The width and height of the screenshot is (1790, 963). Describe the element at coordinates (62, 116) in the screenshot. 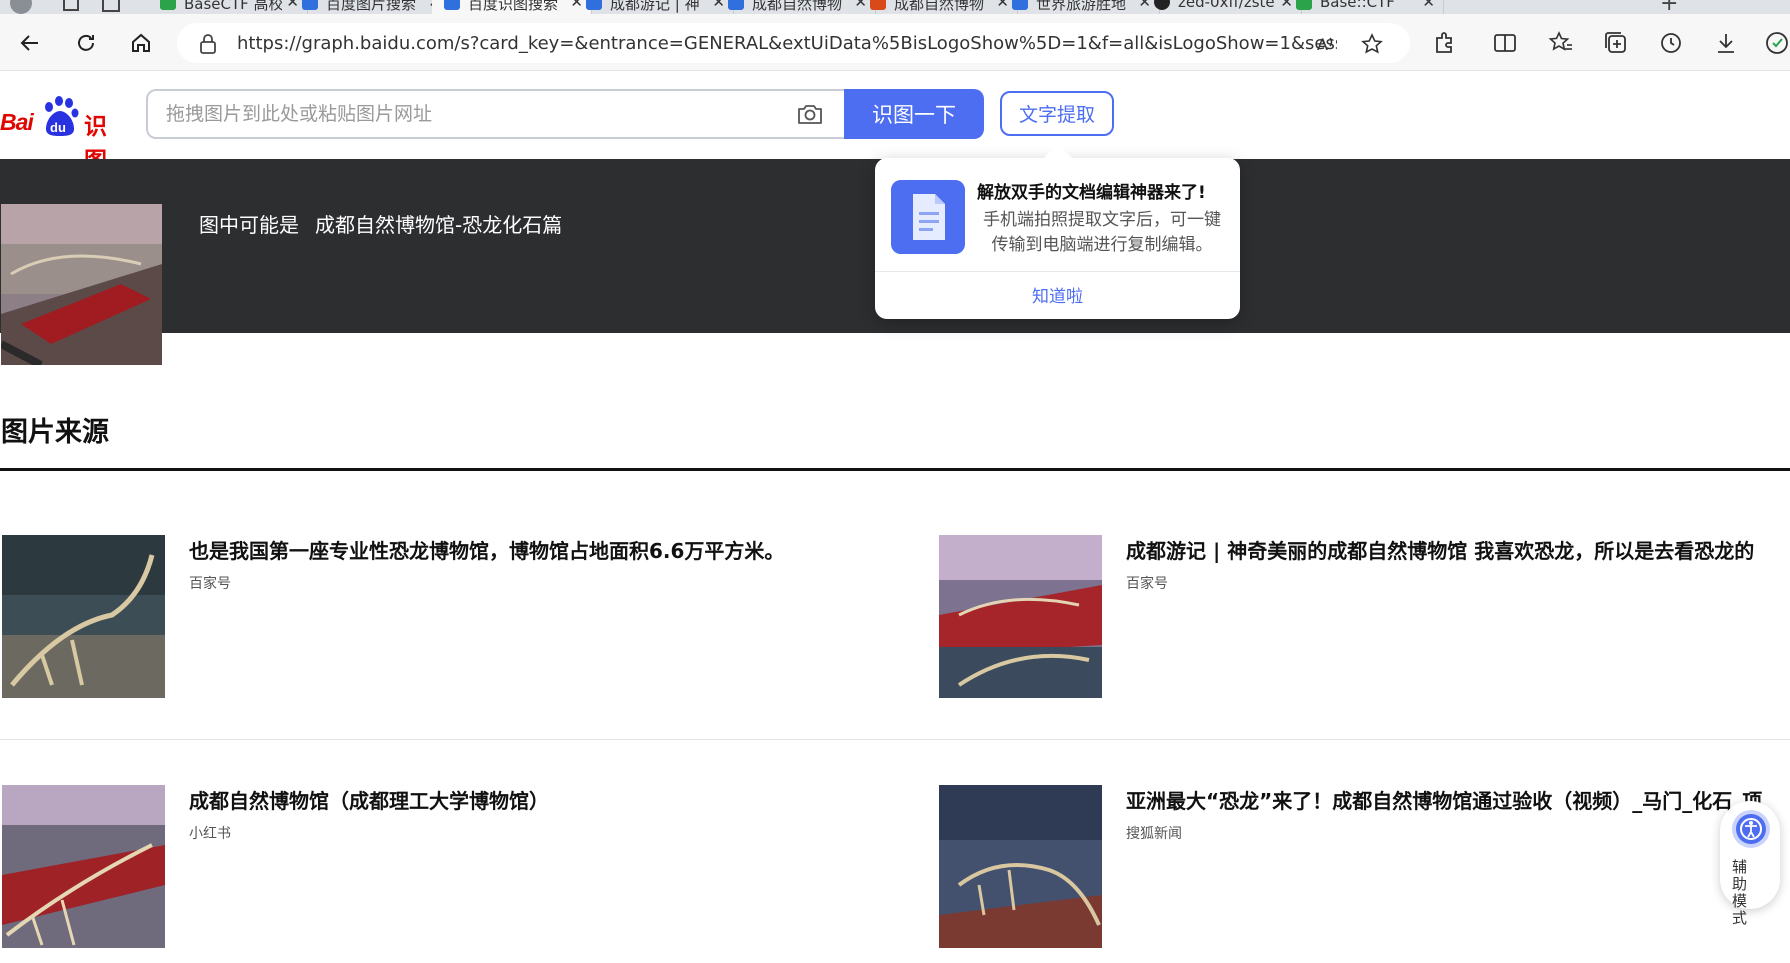

I see `baidu-paw-icon: du` at that location.